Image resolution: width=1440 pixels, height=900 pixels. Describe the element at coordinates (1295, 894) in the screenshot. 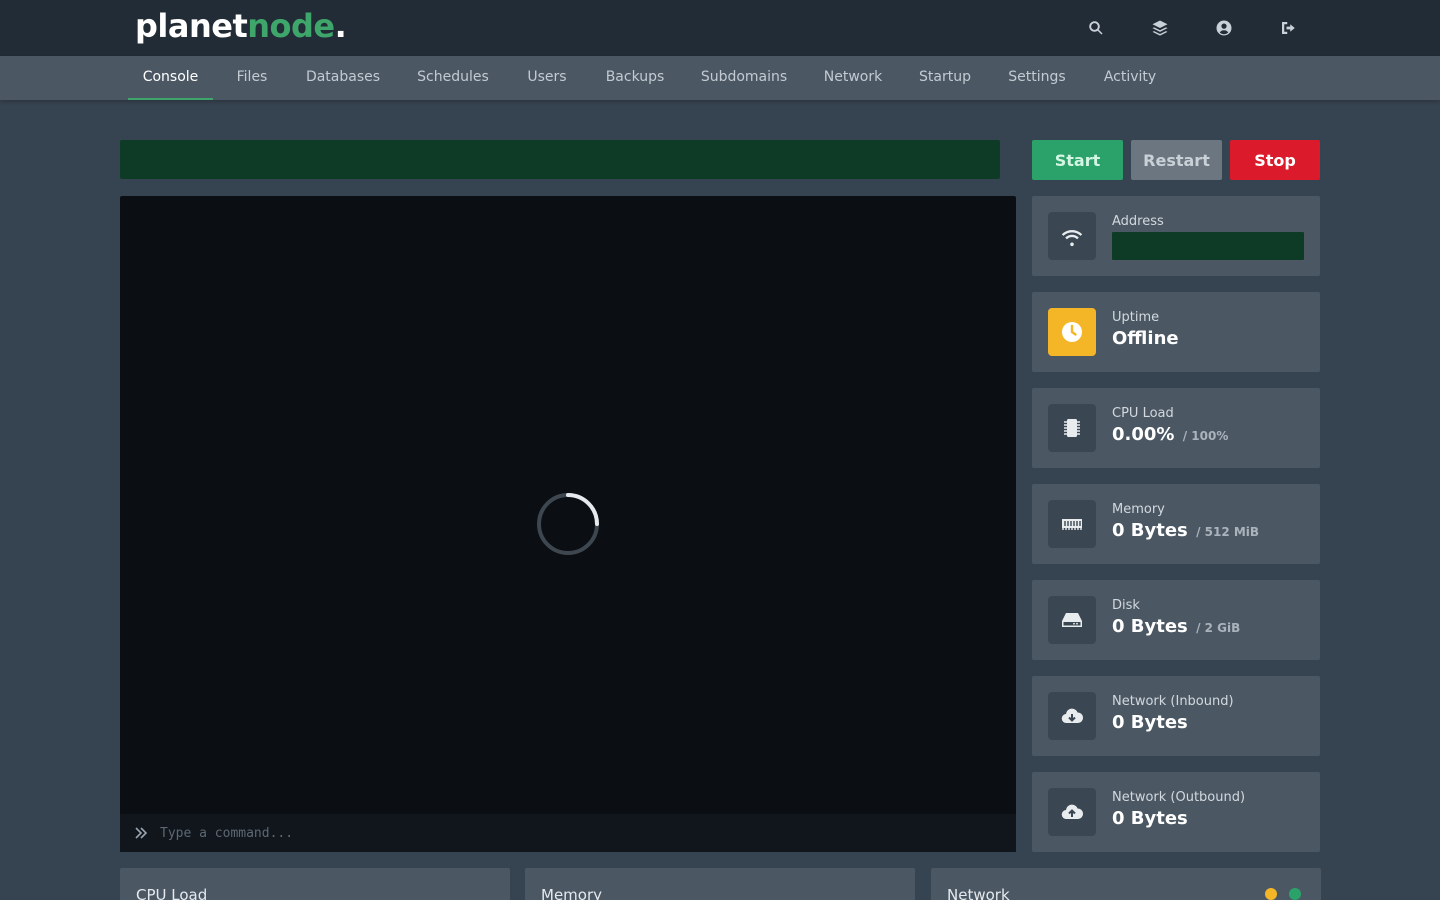

I see `outbound-legend-icon` at that location.